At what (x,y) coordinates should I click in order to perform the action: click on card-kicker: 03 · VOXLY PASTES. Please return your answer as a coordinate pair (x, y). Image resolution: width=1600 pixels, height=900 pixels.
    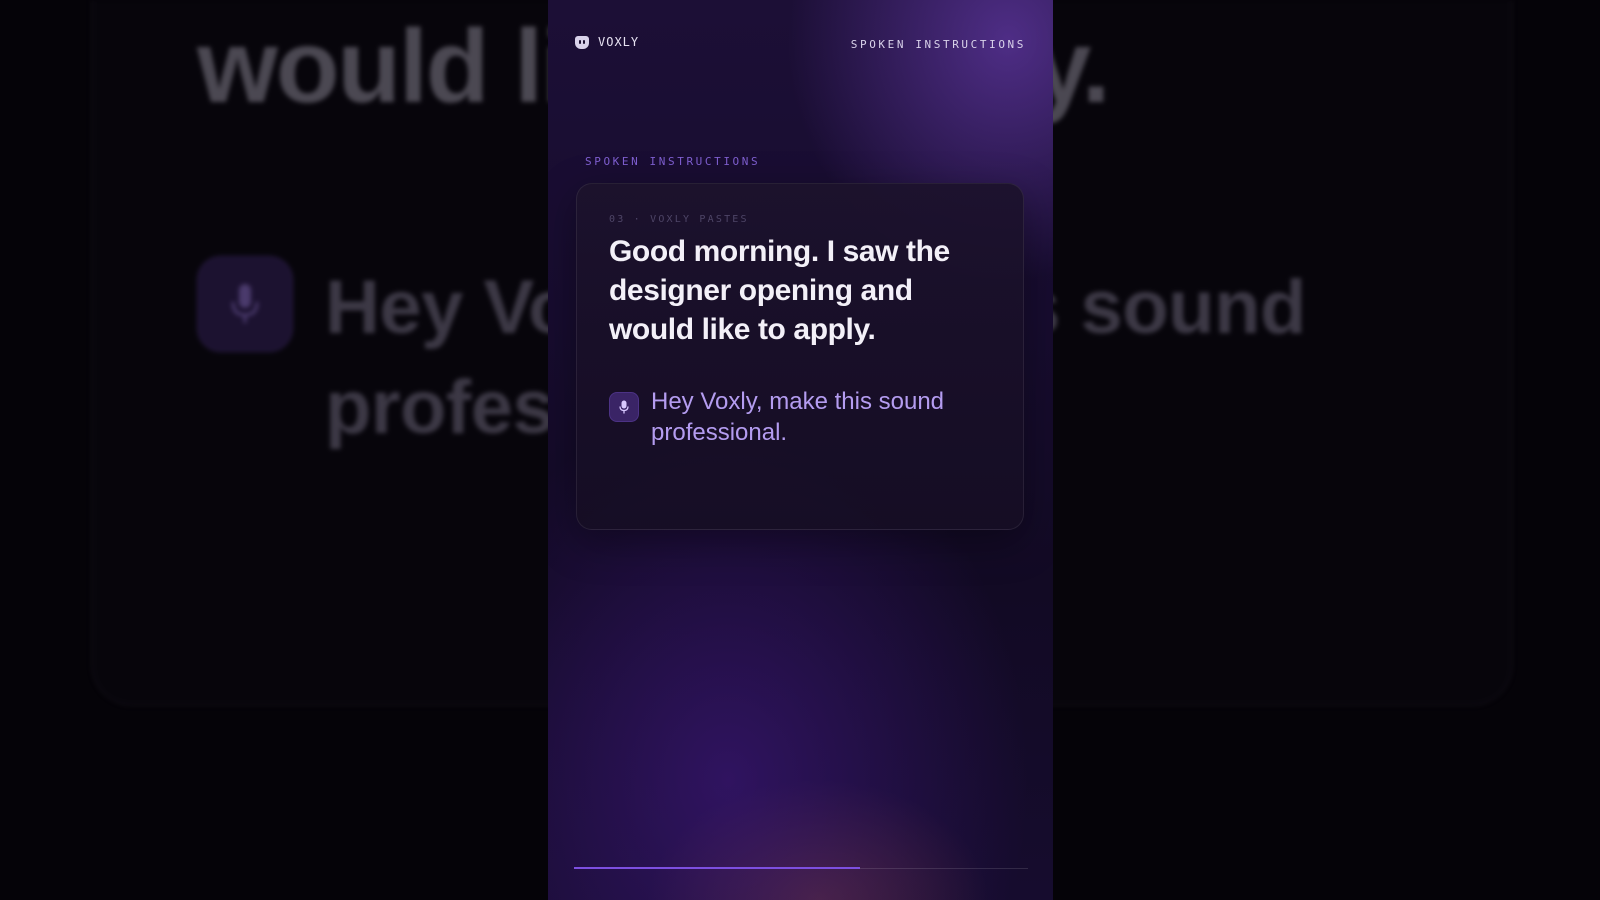
    Looking at the image, I should click on (679, 219).